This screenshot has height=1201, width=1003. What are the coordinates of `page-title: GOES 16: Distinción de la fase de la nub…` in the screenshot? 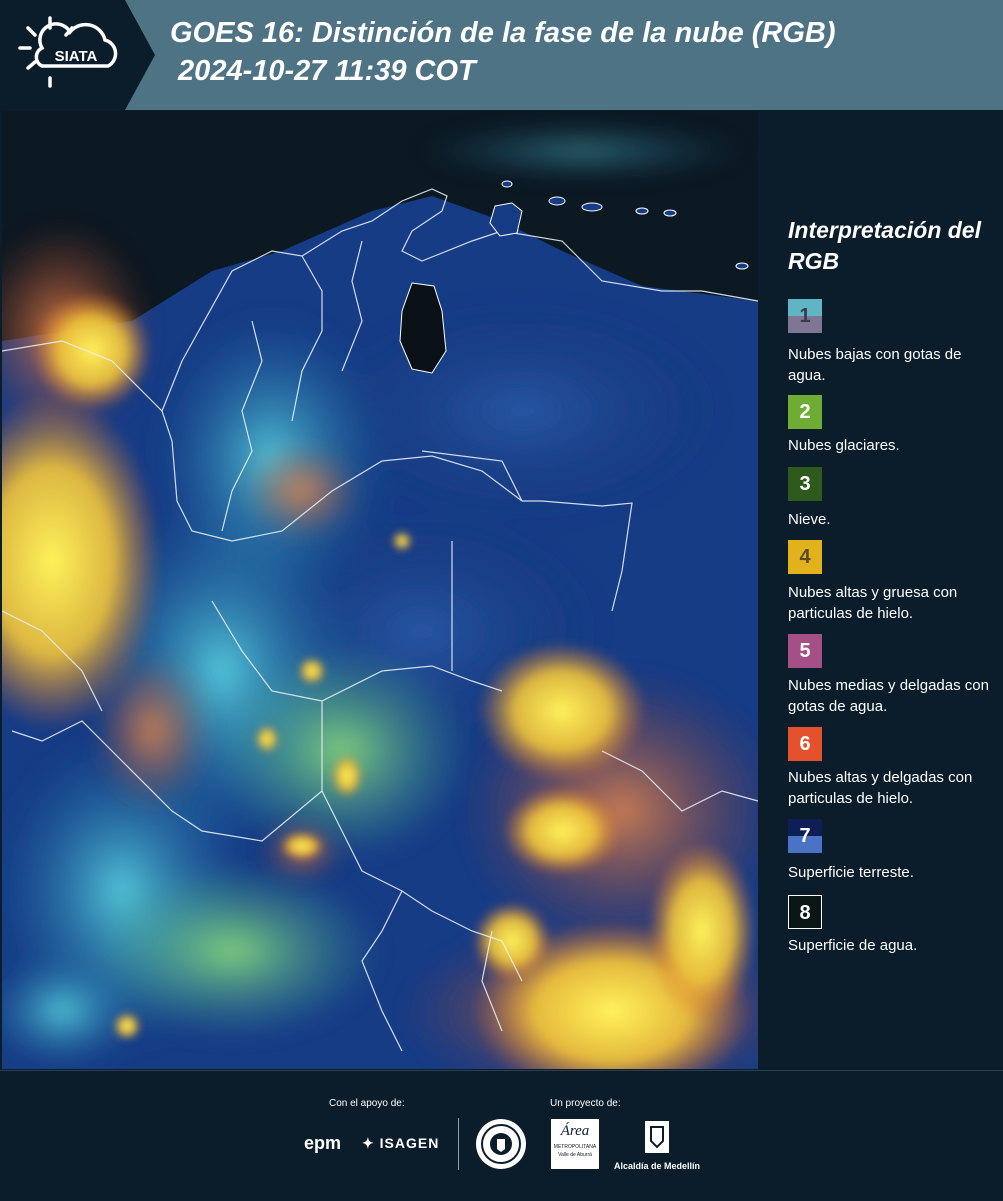 It's located at (503, 52).